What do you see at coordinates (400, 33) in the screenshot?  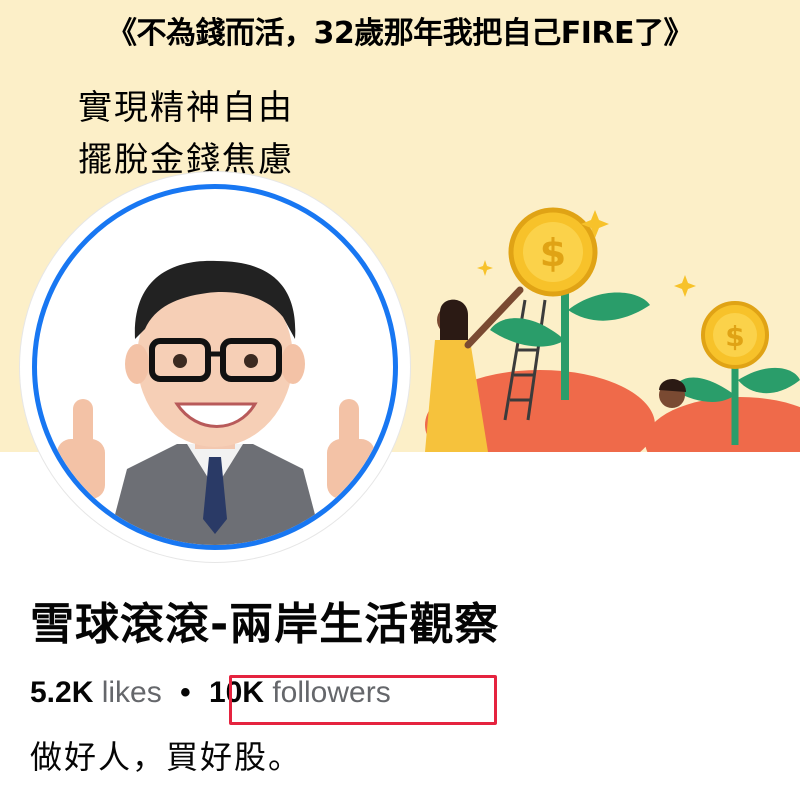 I see `cover-title: 《不為錢而活，32歲那年我把自己FIRE了》` at bounding box center [400, 33].